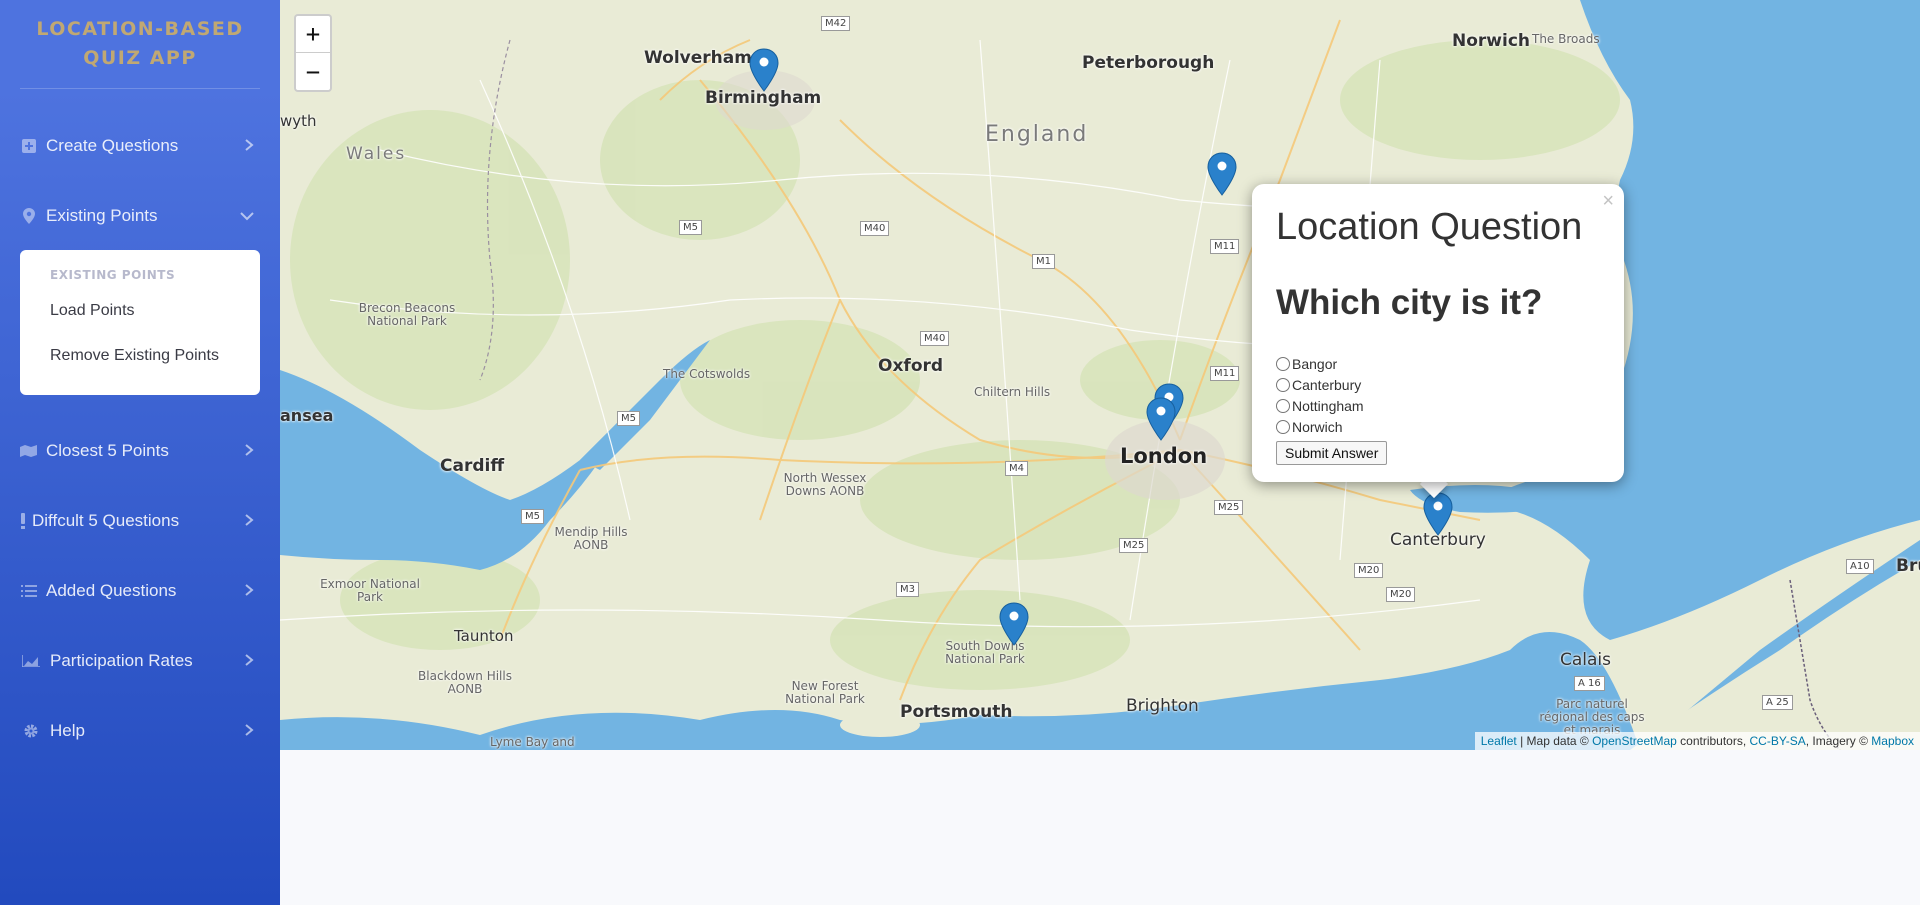 This screenshot has height=905, width=1920. Describe the element at coordinates (29, 451) in the screenshot. I see `map-icon` at that location.